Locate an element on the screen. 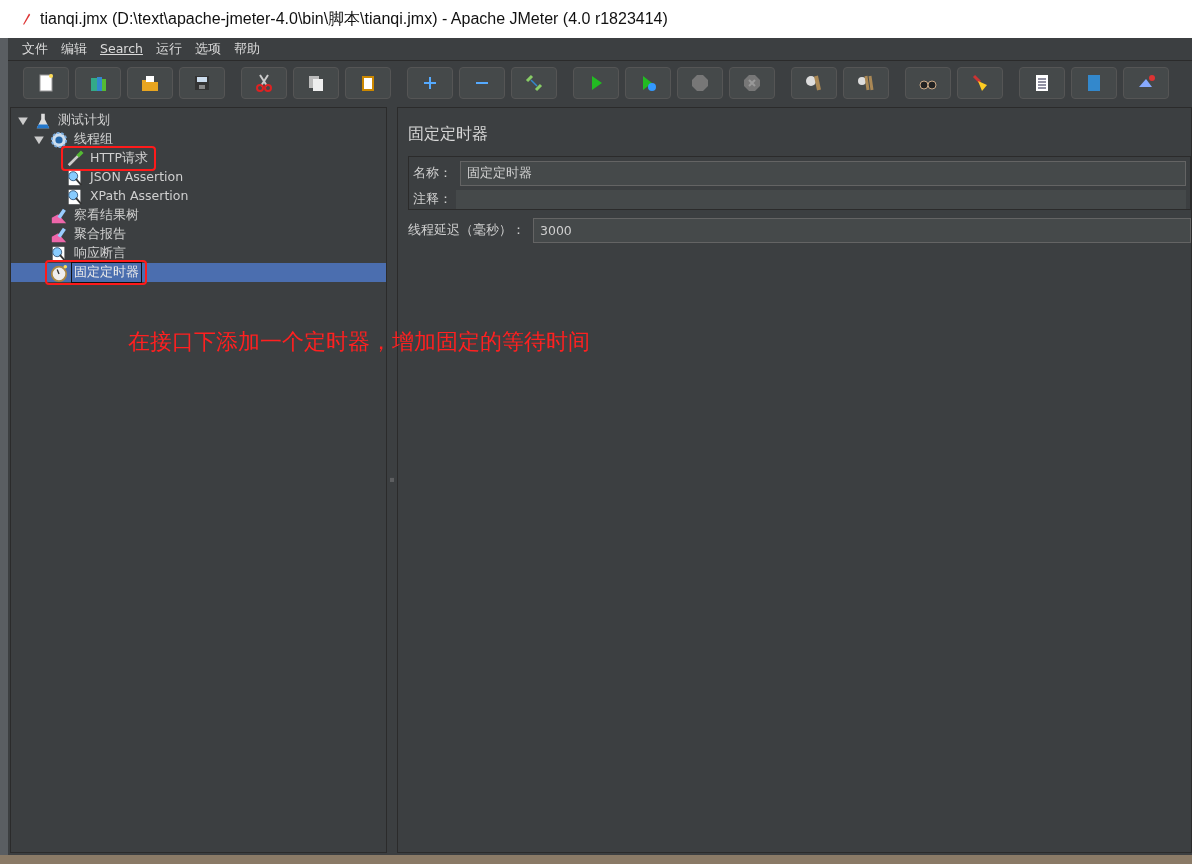 This screenshot has width=1192, height=864. tree-item: HTTP请求 is located at coordinates (198, 158).